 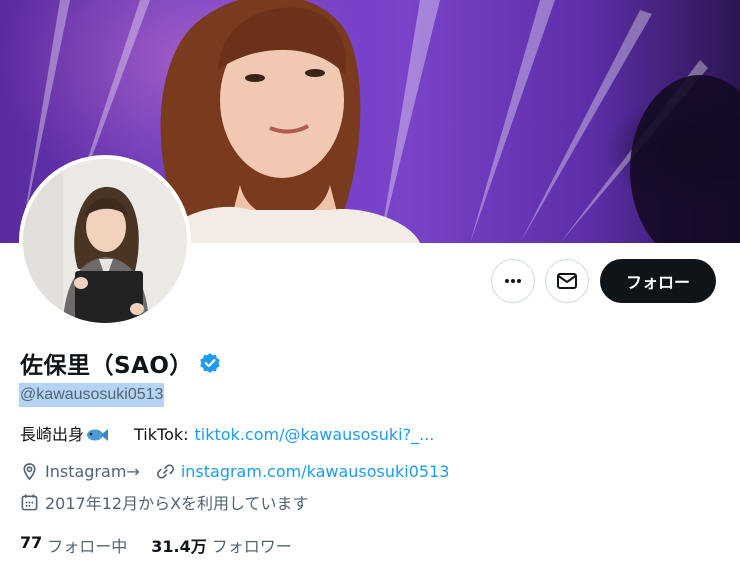 I want to click on following-label: フォロー中, so click(x=87, y=546).